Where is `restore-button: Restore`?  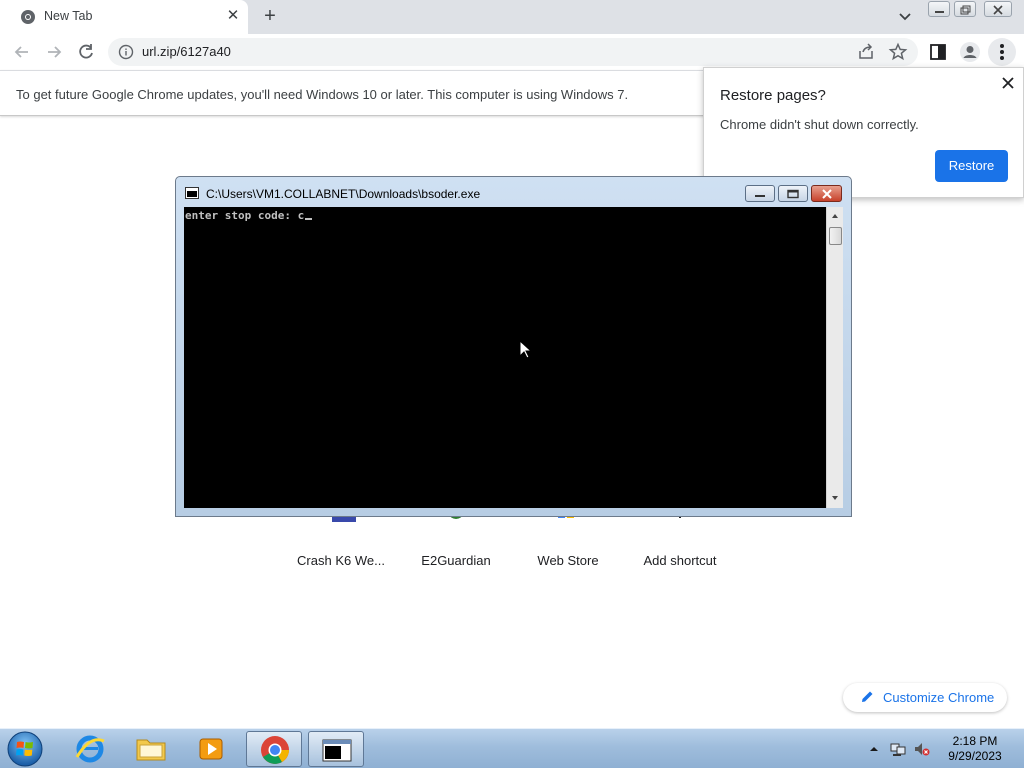 restore-button: Restore is located at coordinates (971, 166).